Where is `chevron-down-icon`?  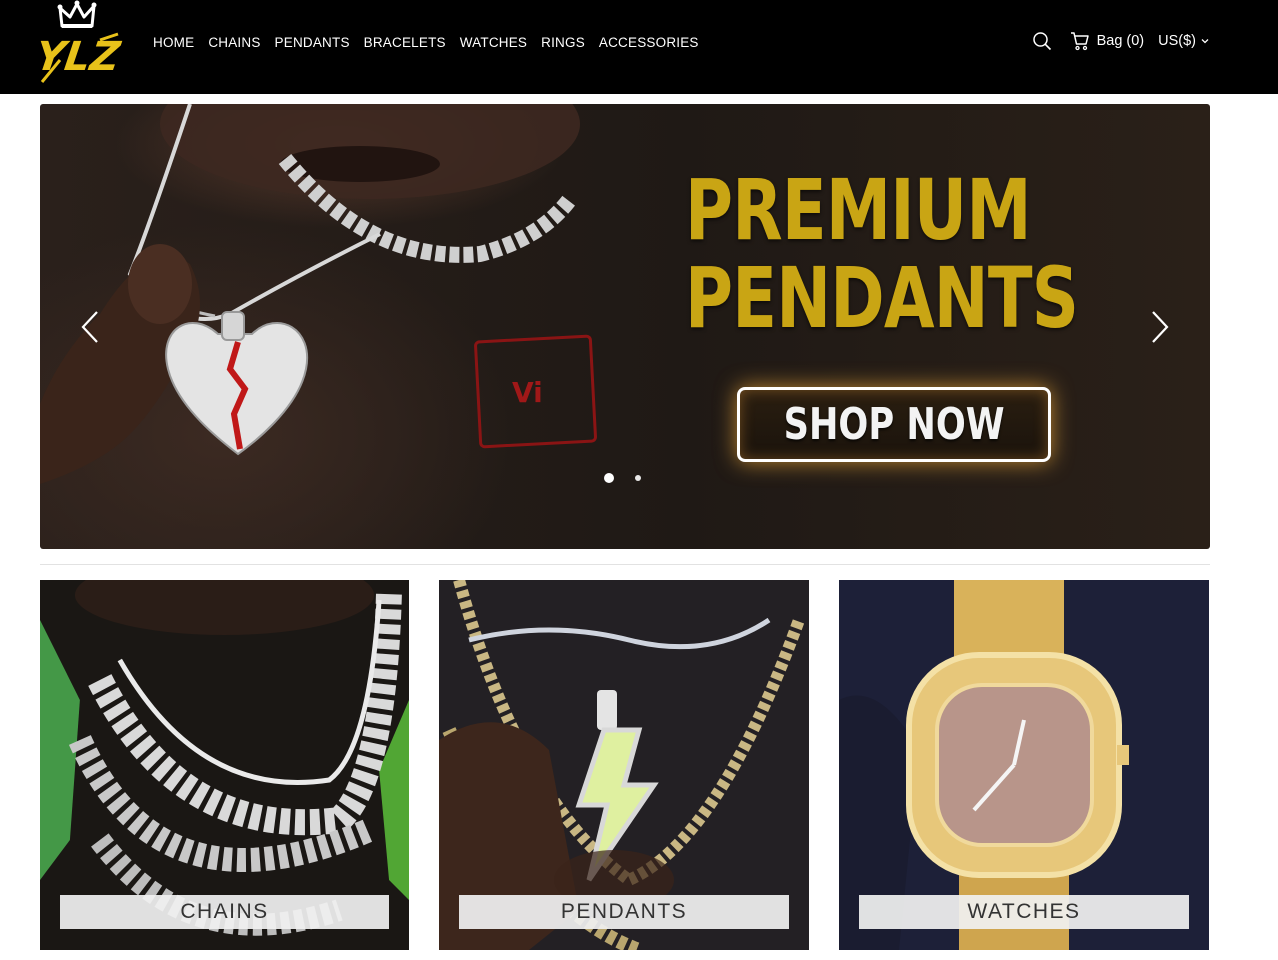 chevron-down-icon is located at coordinates (1205, 41).